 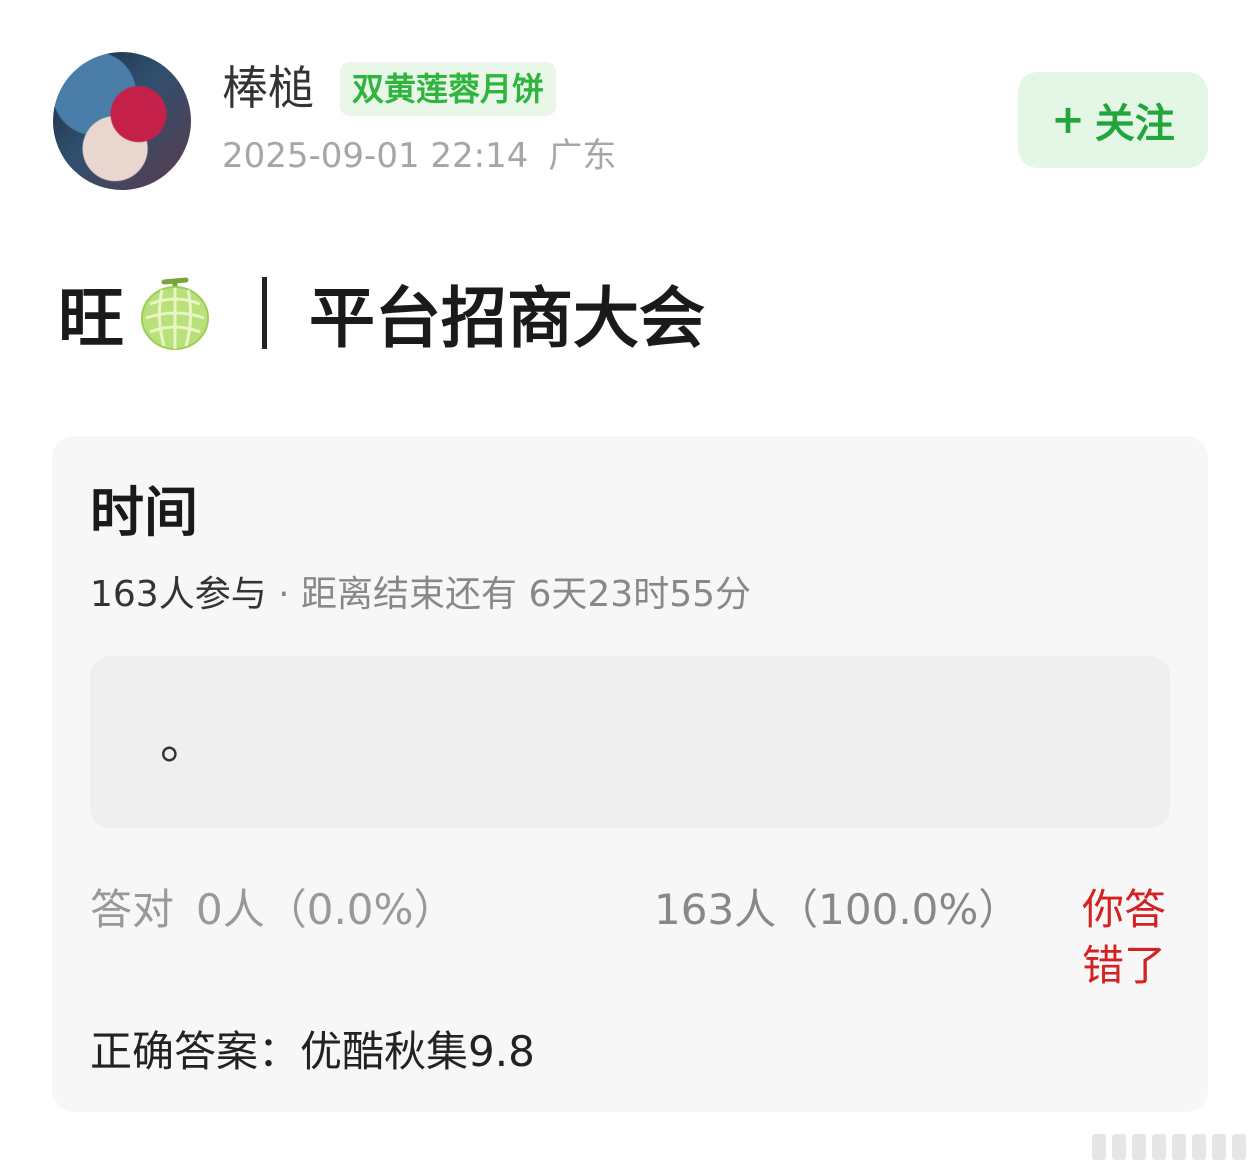 What do you see at coordinates (1134, 124) in the screenshot?
I see `follow-label: 关注` at bounding box center [1134, 124].